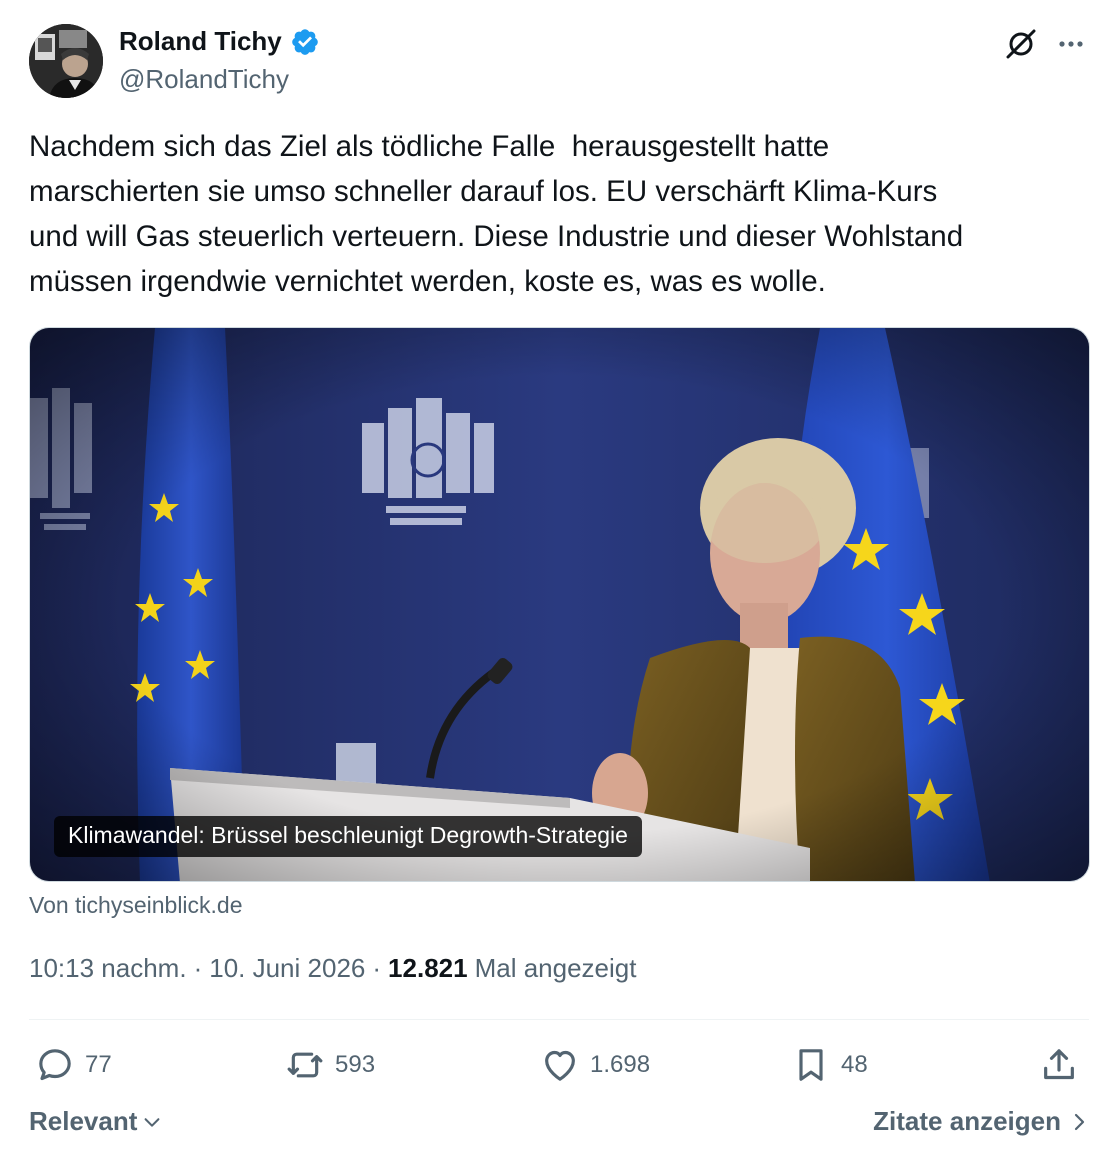 The image size is (1113, 1155). I want to click on divider, so click(559, 1019).